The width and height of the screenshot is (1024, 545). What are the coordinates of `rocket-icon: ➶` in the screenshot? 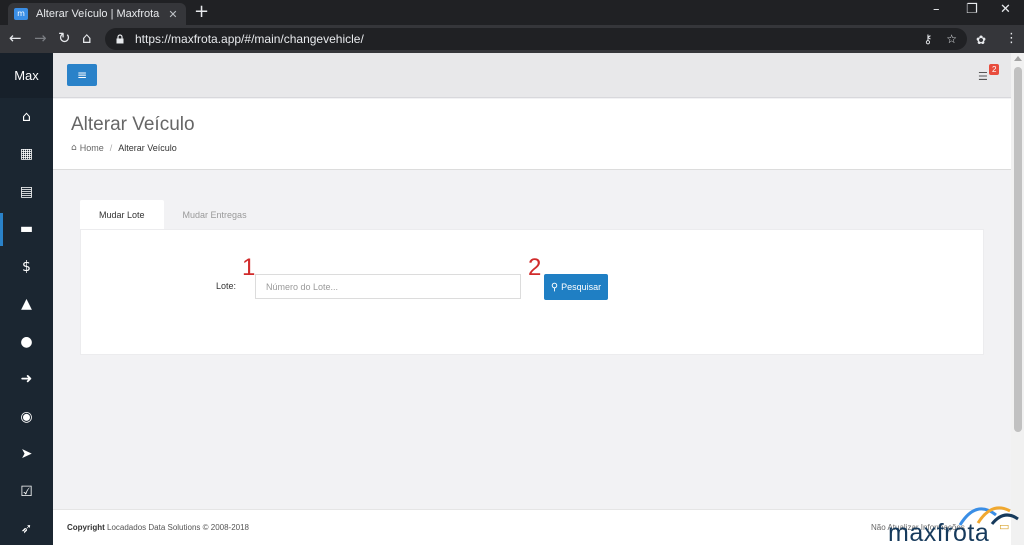 It's located at (26, 529).